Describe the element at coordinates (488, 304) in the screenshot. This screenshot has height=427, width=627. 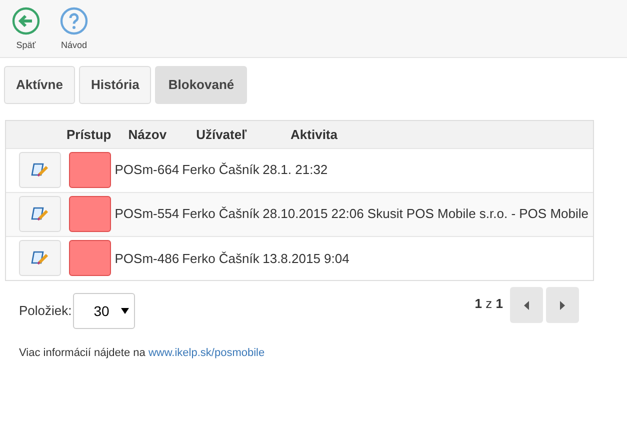
I see `page-indicator: 1 z 1` at that location.